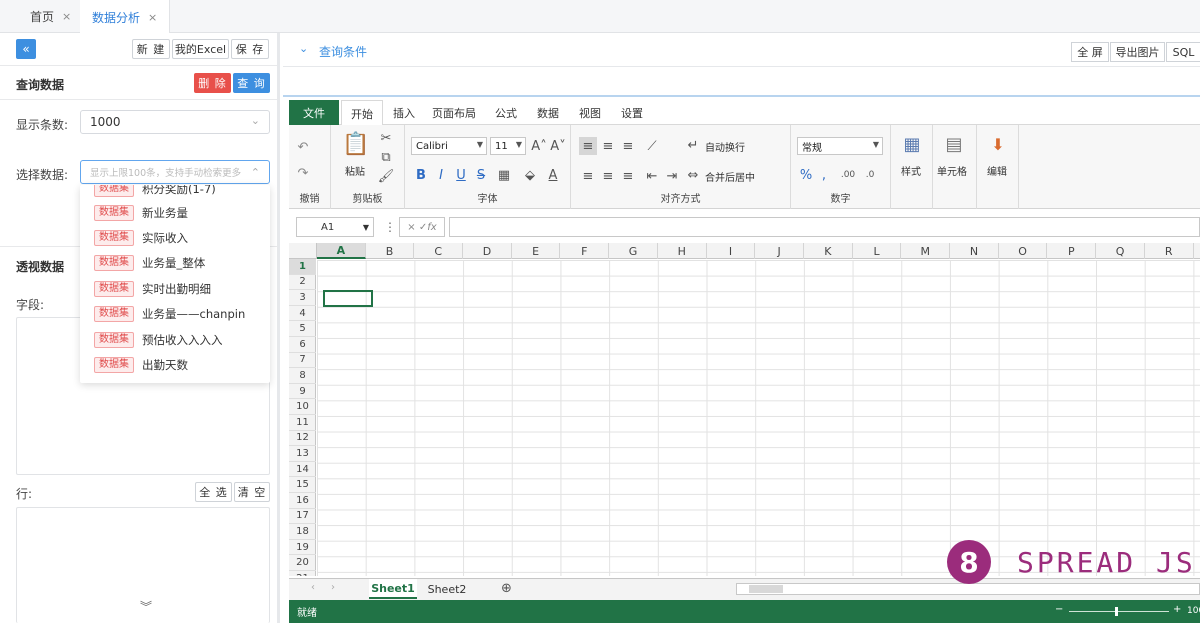 The height and width of the screenshot is (623, 1200). I want to click on my-excel-button: 我的Excel, so click(200, 49).